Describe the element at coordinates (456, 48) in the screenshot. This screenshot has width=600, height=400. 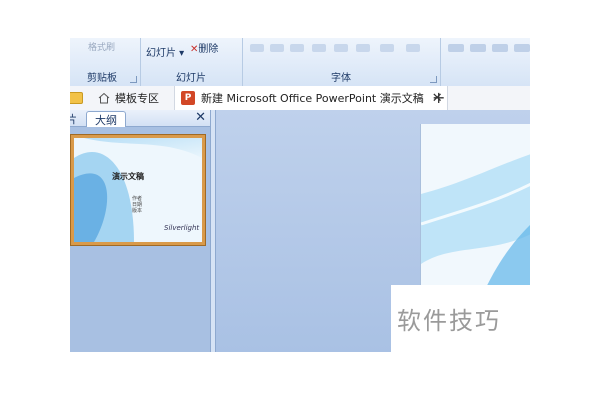
I see `align-left-button` at that location.